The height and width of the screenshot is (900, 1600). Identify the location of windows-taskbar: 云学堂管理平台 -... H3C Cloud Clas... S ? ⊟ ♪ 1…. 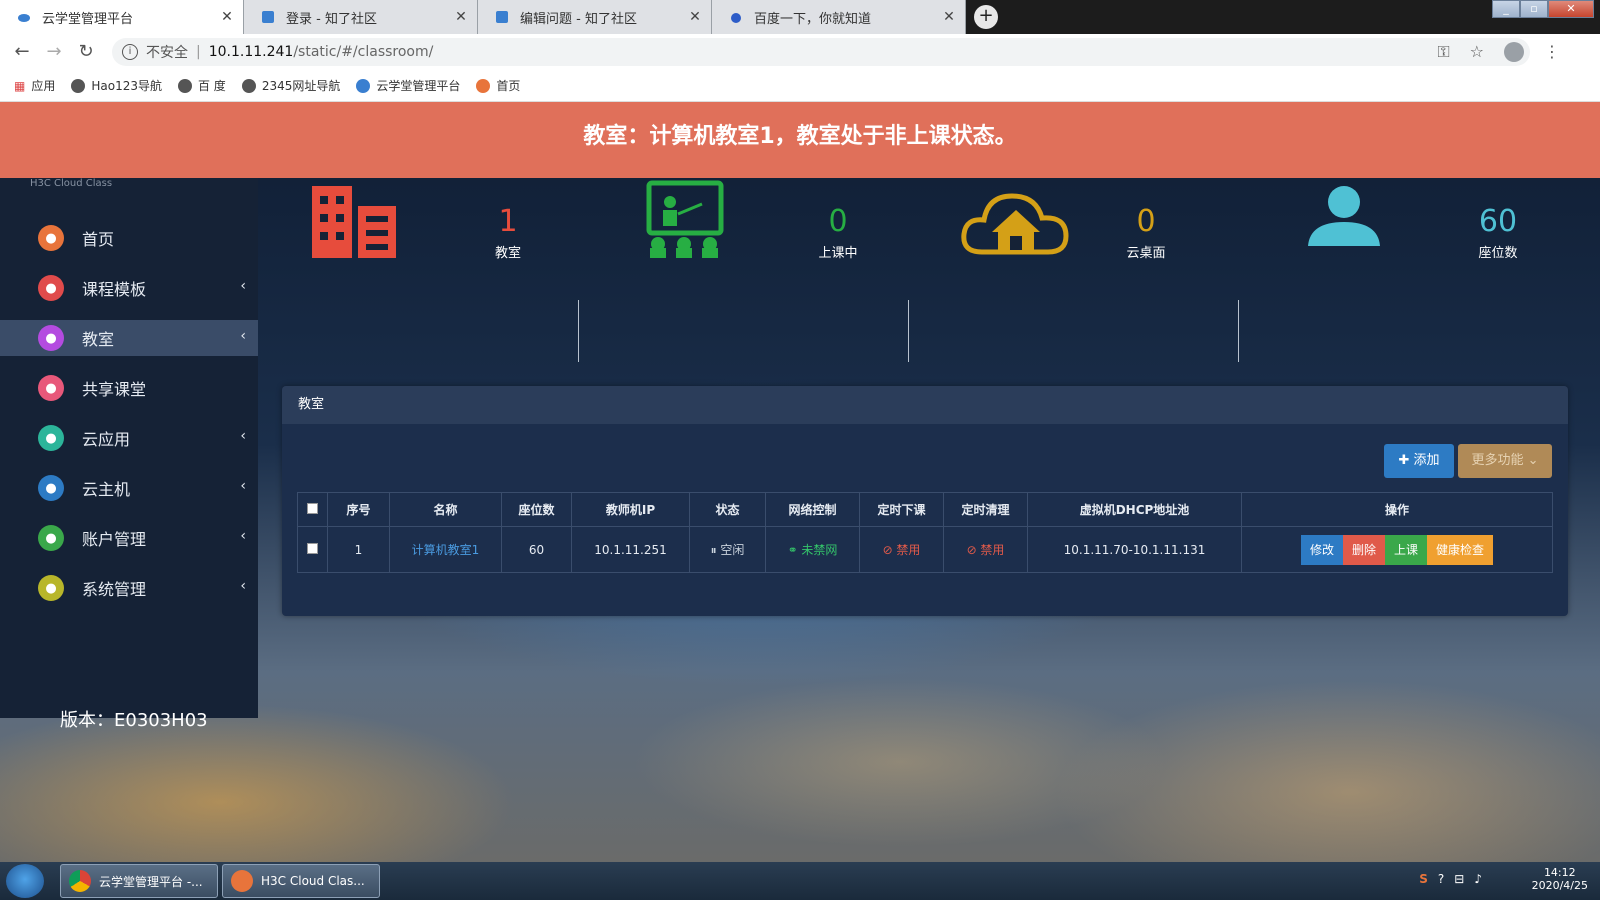
(800, 881).